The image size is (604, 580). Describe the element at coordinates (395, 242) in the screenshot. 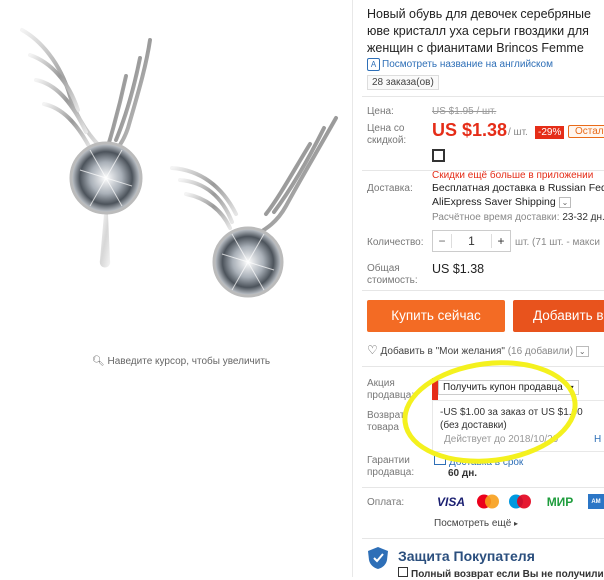

I see `quantity-label: Количество:` at that location.